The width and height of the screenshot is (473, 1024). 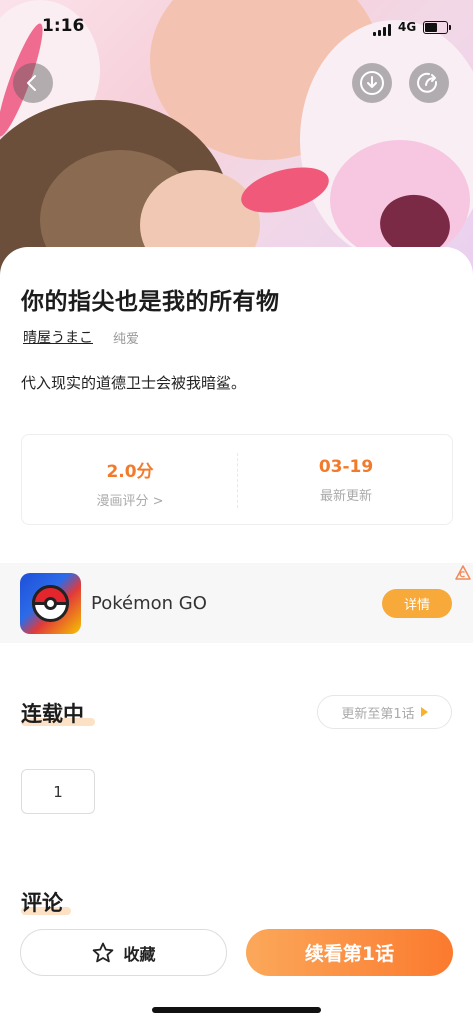 What do you see at coordinates (63, 26) in the screenshot?
I see `status-time: 1:16` at bounding box center [63, 26].